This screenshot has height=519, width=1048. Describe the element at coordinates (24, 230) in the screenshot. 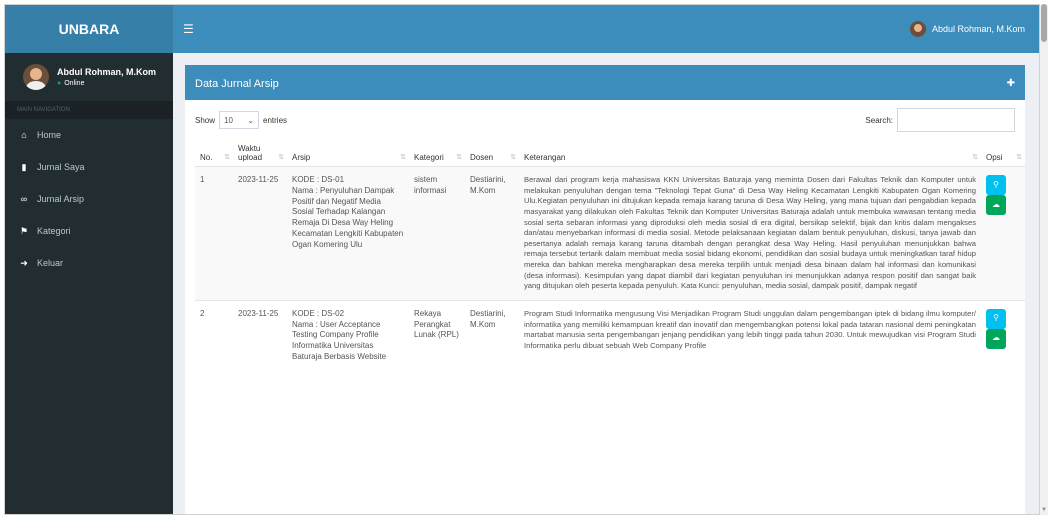

I see `bookmark-icon: ⚑` at that location.